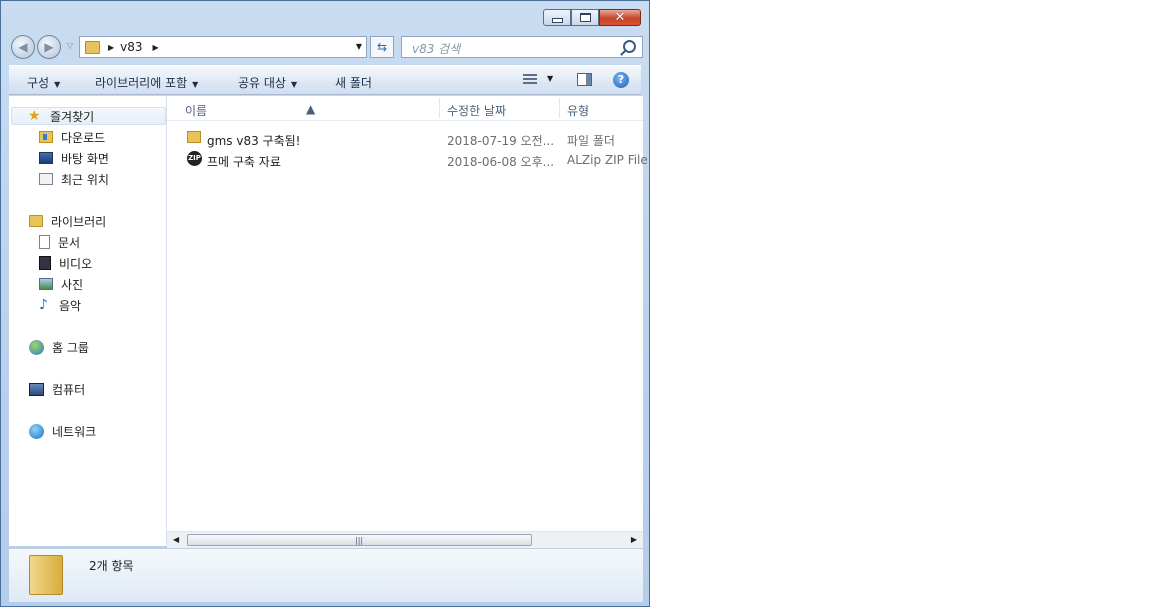  What do you see at coordinates (254, 141) in the screenshot?
I see `file-name: gms v83 구축됨!` at bounding box center [254, 141].